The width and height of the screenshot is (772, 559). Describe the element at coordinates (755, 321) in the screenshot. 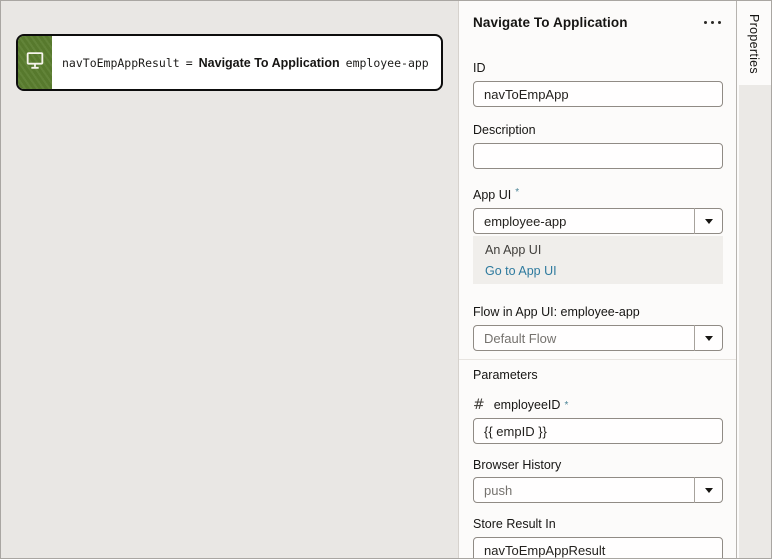

I see `tab-rail-background` at that location.